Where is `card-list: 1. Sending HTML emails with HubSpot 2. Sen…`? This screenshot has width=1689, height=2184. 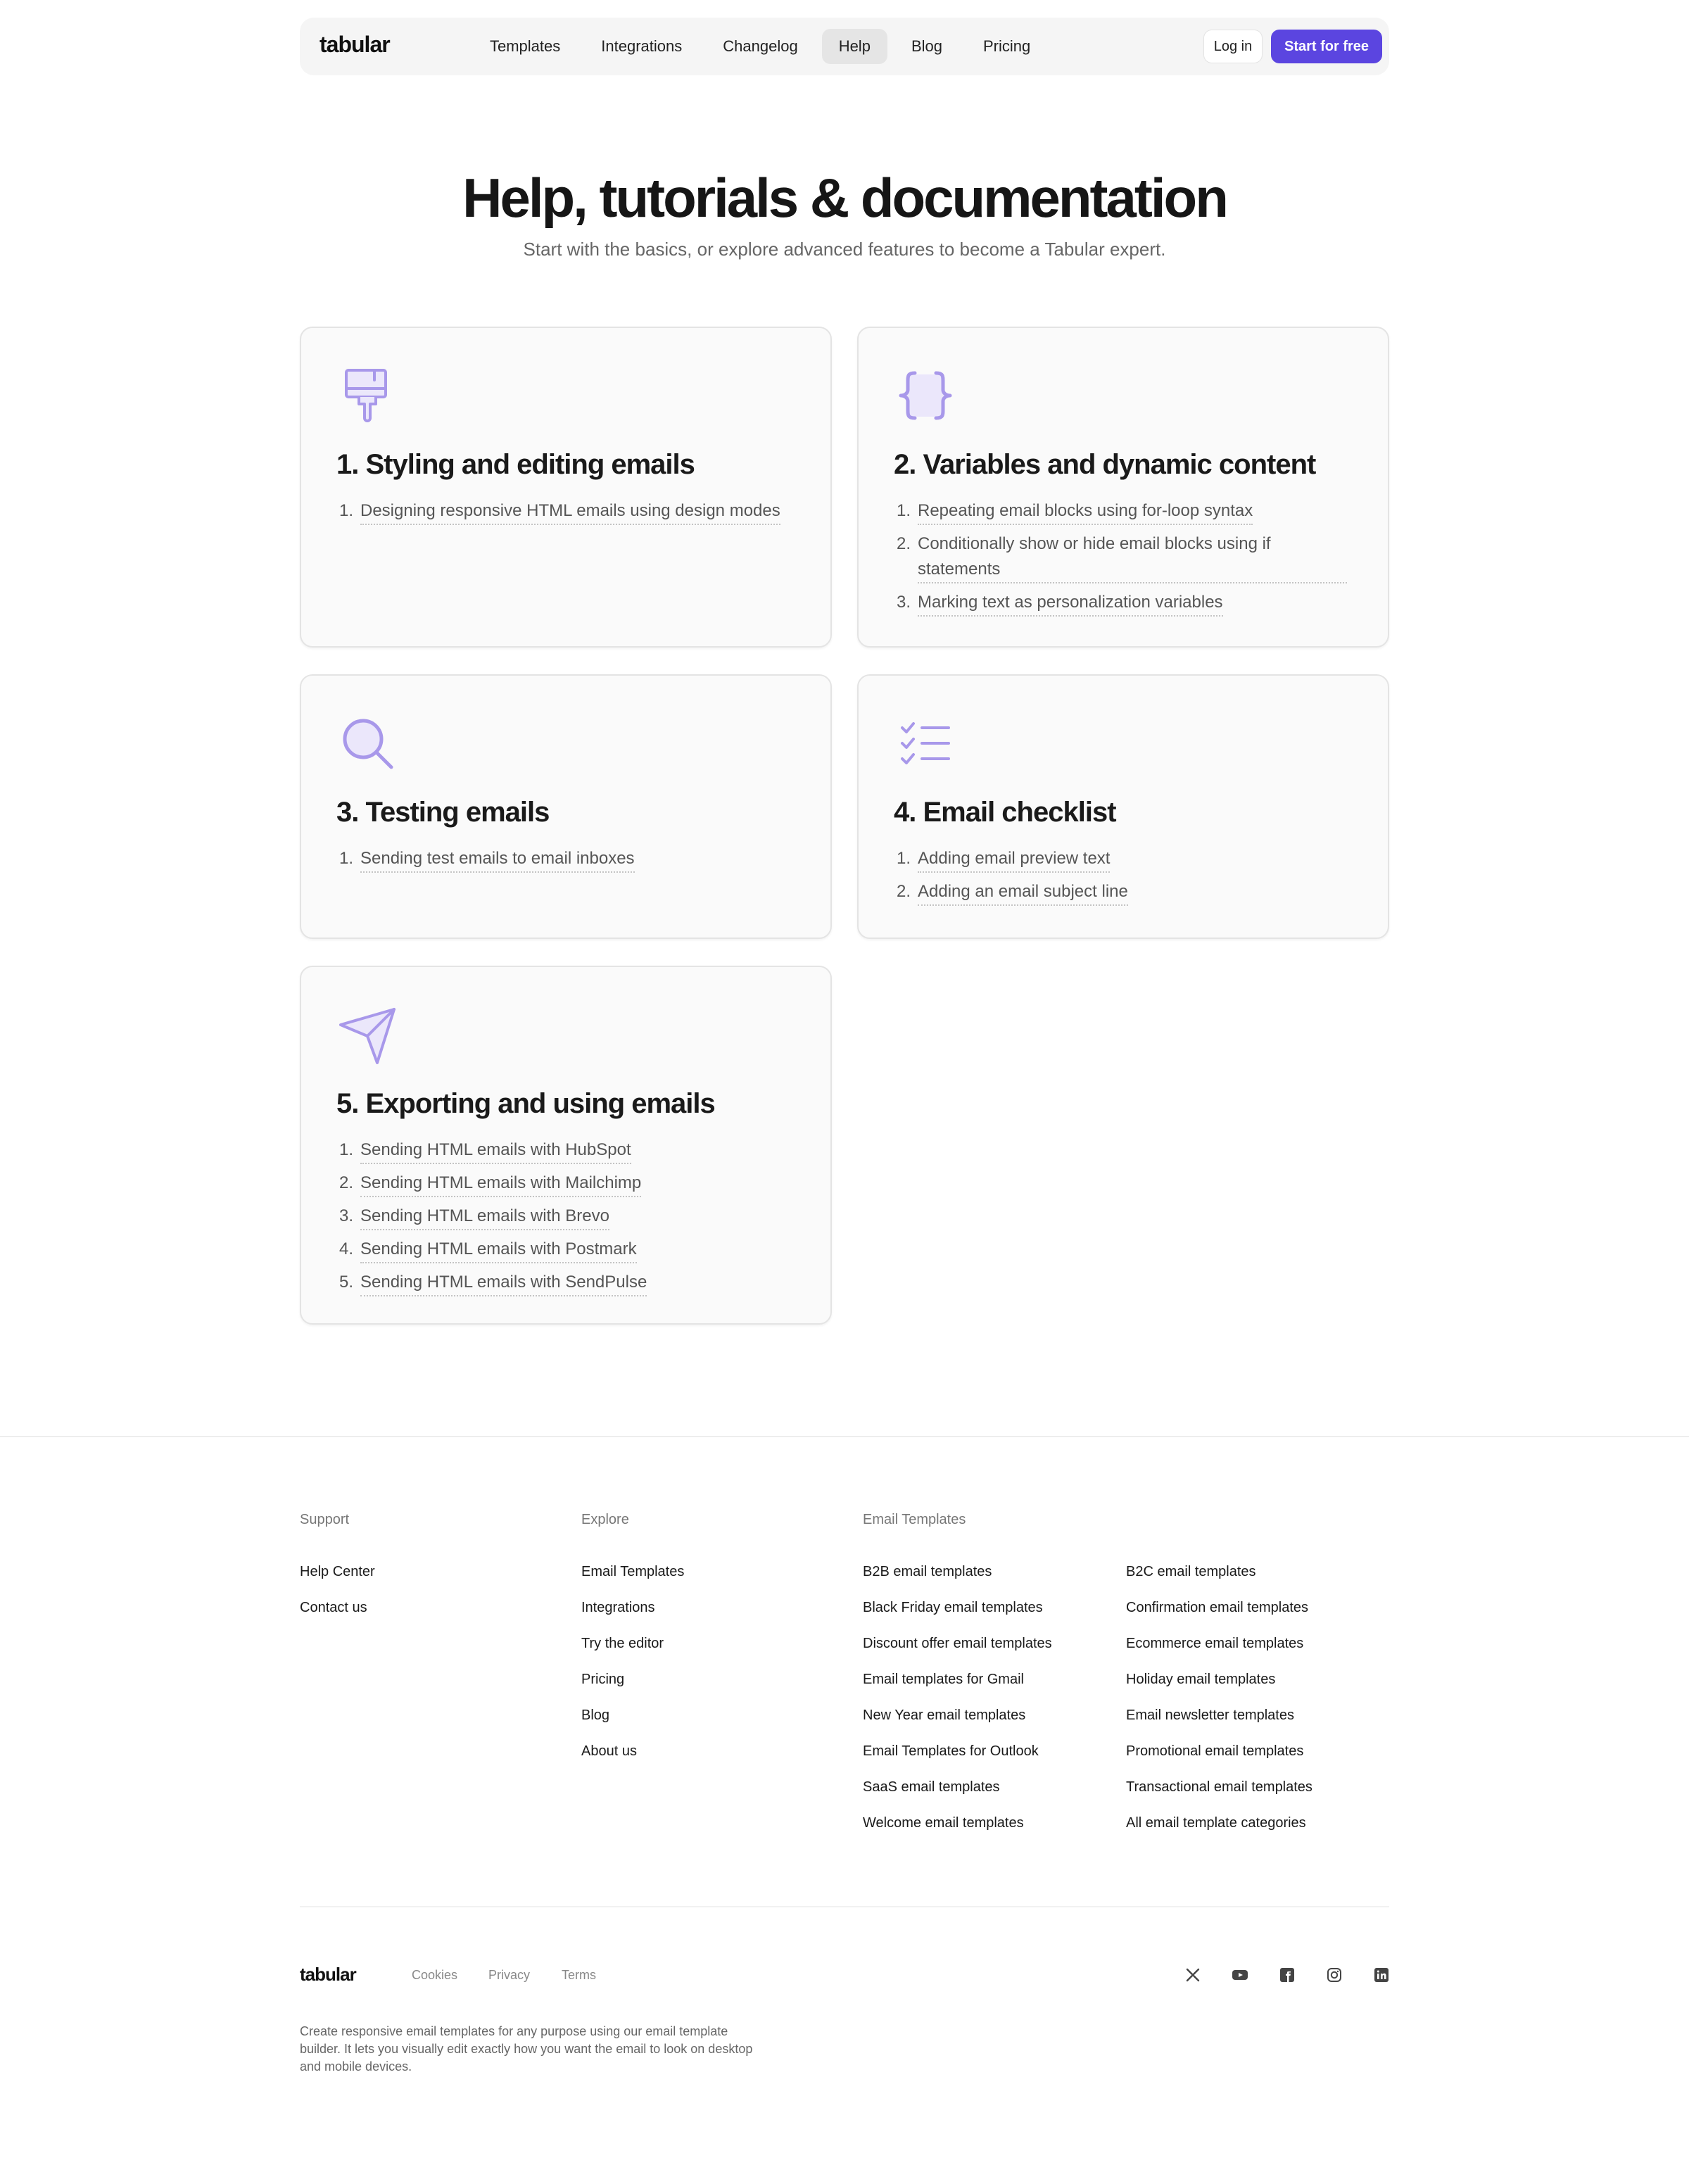 card-list: 1. Sending HTML emails with HubSpot 2. Sen… is located at coordinates (564, 1220).